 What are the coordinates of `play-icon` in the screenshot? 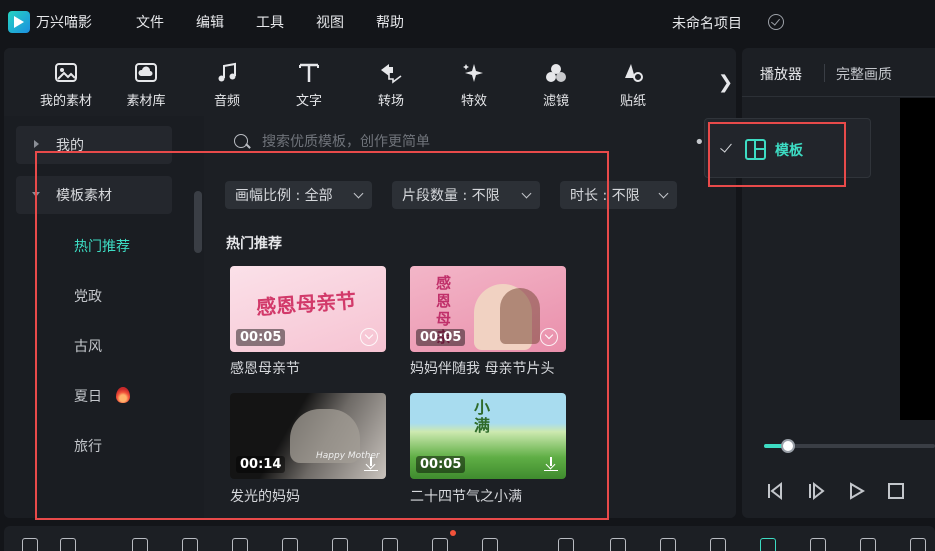 It's located at (856, 491).